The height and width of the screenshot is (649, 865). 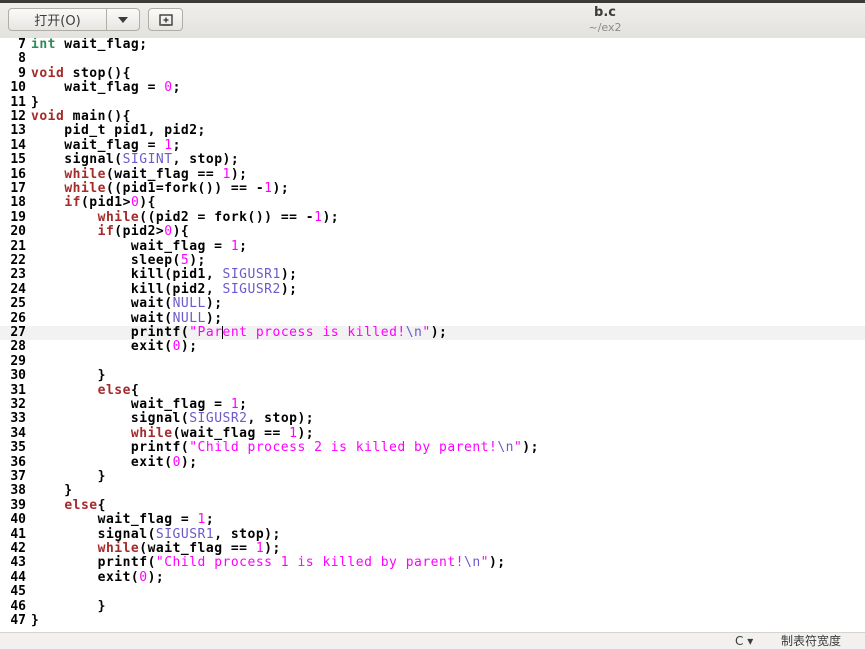 What do you see at coordinates (432, 231) in the screenshot?
I see `code-line: 20 if(pid2>0){` at bounding box center [432, 231].